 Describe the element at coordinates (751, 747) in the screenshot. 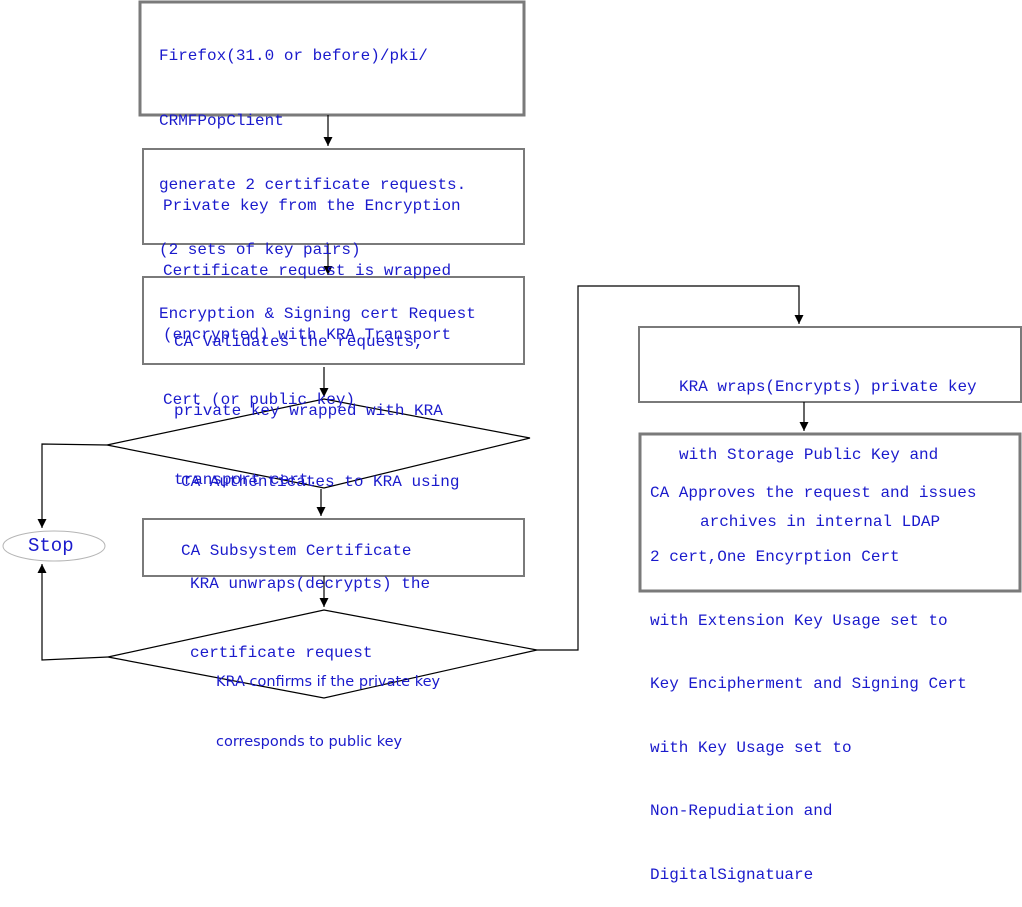

I see `step6-line: with Key Usage set to` at that location.